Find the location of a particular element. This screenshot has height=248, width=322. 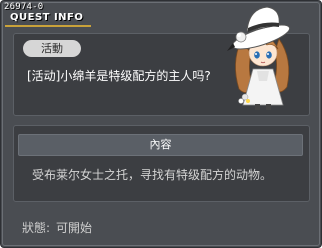

content-header: 內容 is located at coordinates (160, 145).